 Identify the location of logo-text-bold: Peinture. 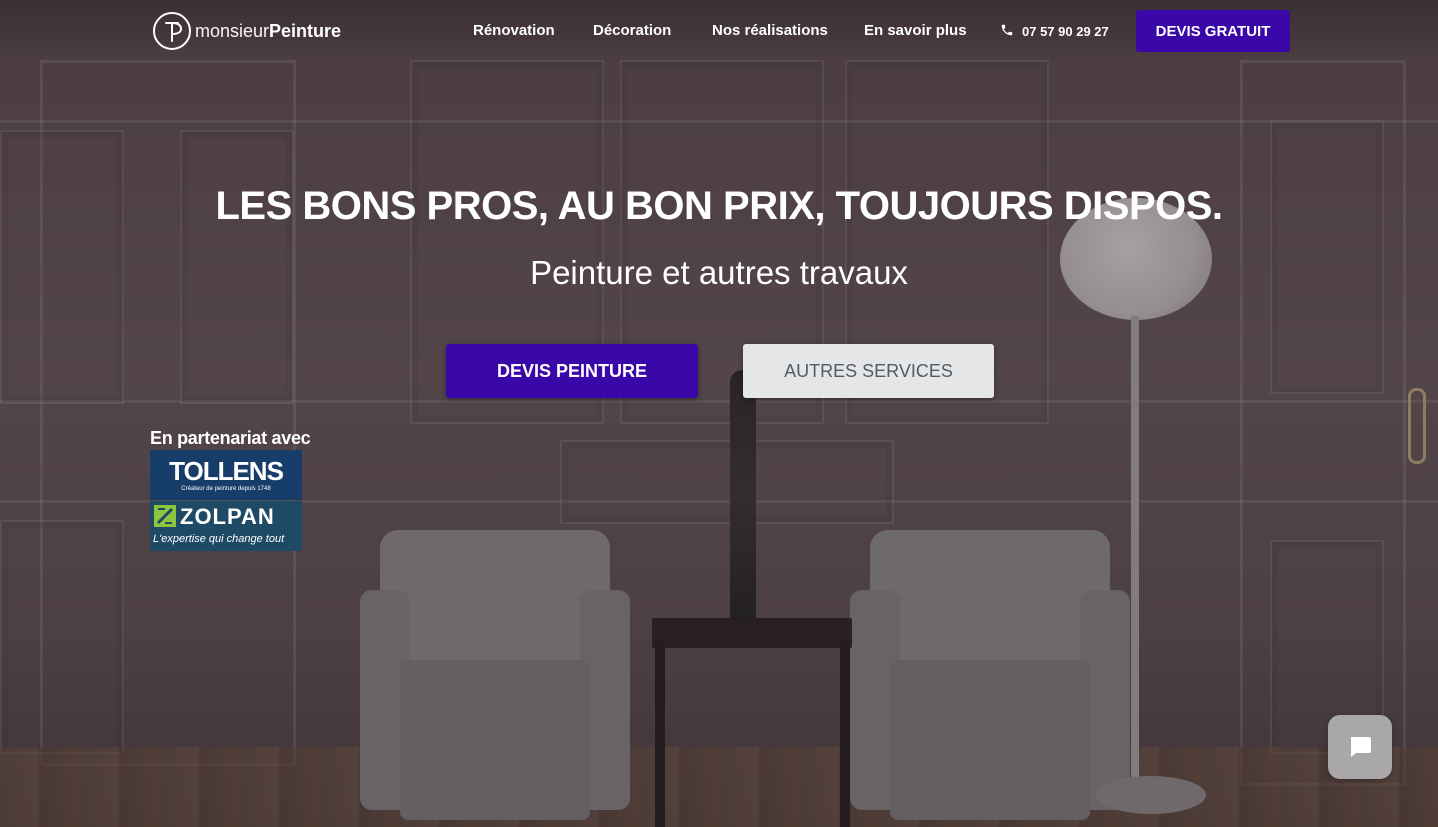
(305, 30).